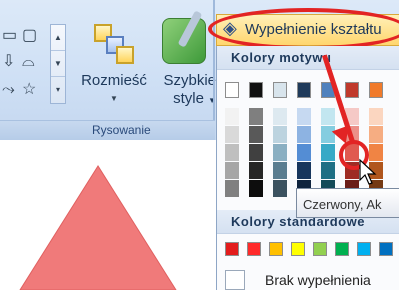 The image size is (399, 290). I want to click on group-label: Rysowanie, so click(121, 130).